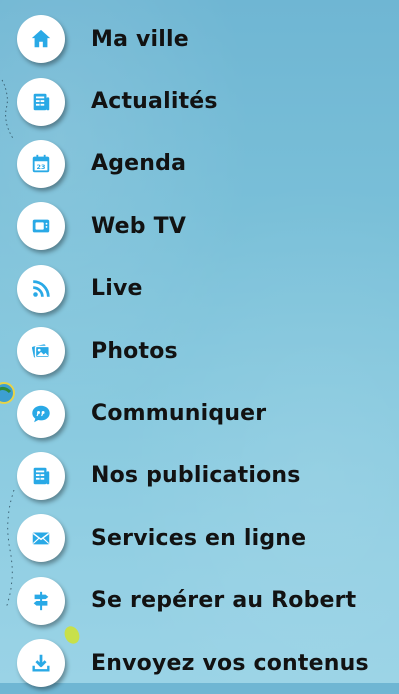 Image resolution: width=399 pixels, height=694 pixels. I want to click on photos-icon, so click(41, 351).